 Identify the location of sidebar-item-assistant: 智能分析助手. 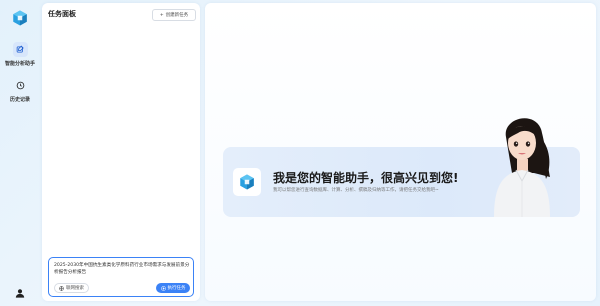
(20, 54).